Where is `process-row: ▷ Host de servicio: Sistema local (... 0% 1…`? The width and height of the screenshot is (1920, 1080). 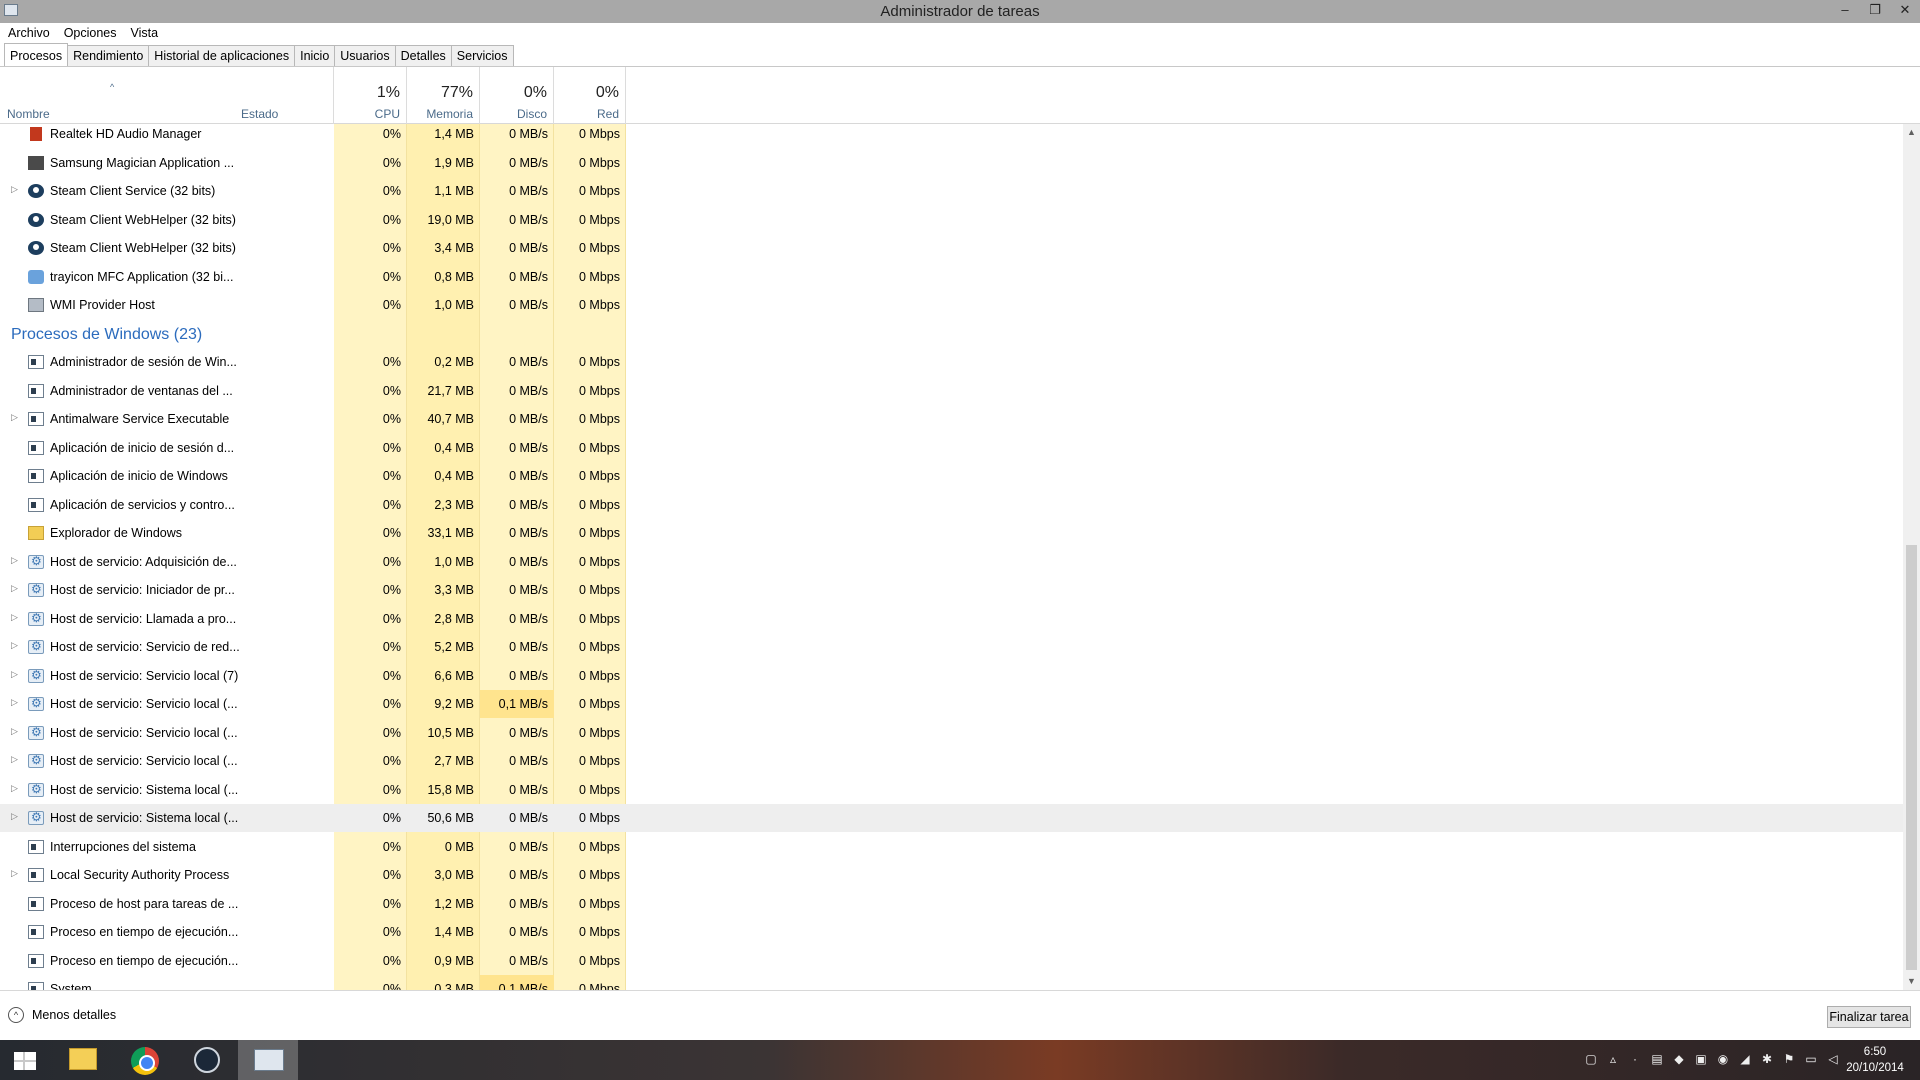 process-row: ▷ Host de servicio: Sistema local (... 0% 1… is located at coordinates (951, 790).